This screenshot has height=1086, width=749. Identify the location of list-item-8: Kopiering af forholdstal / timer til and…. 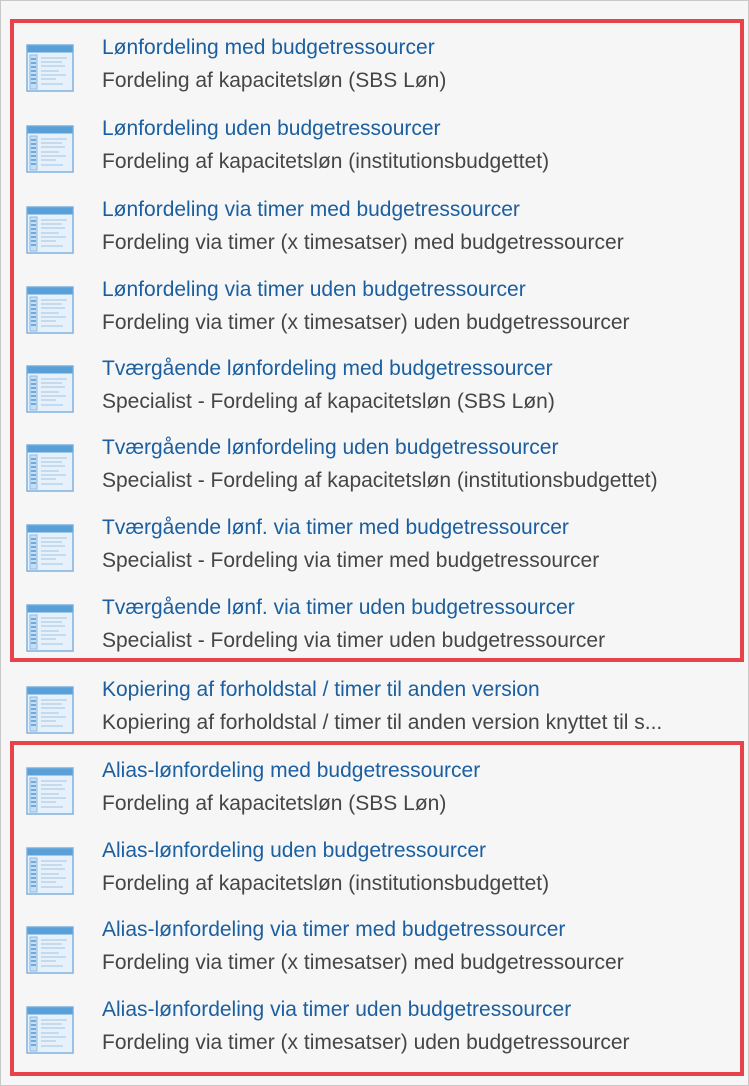
(384, 716).